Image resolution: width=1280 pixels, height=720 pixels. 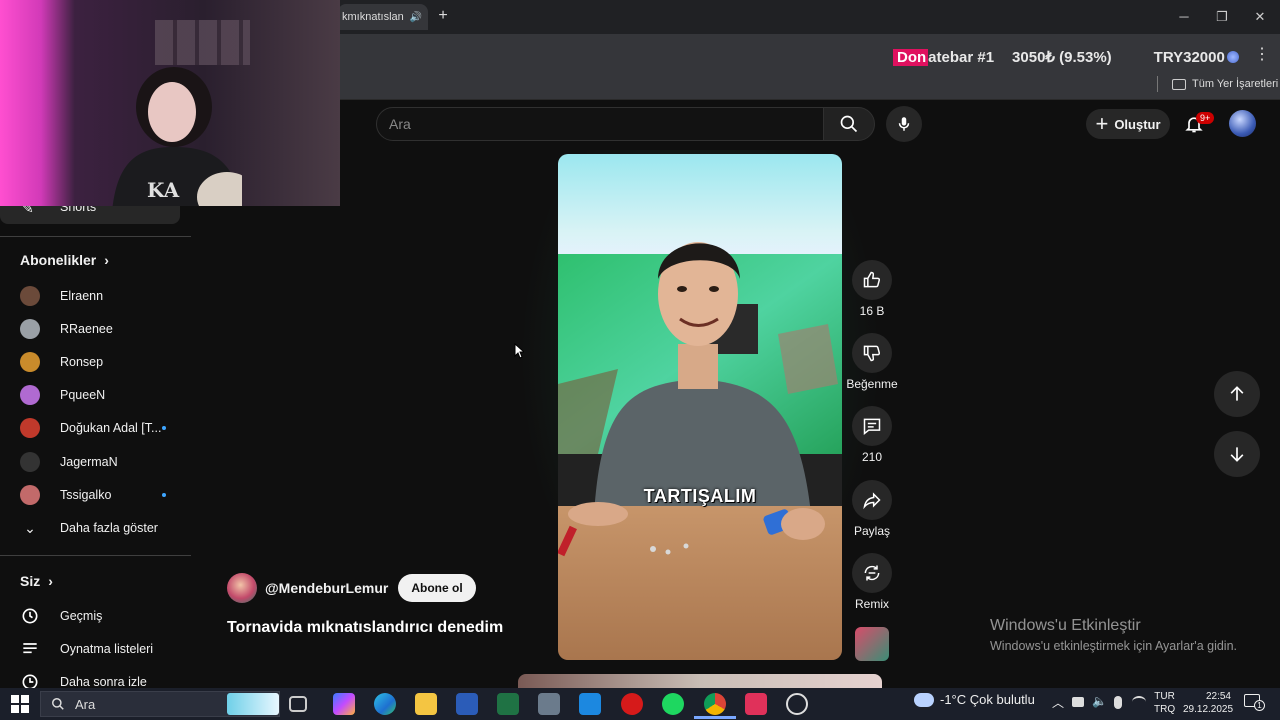 What do you see at coordinates (20, 704) in the screenshot?
I see `windows-start-icon` at bounding box center [20, 704].